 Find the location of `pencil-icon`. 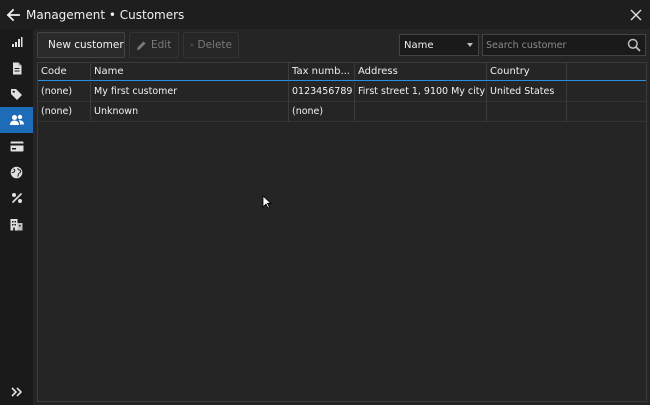

pencil-icon is located at coordinates (141, 45).